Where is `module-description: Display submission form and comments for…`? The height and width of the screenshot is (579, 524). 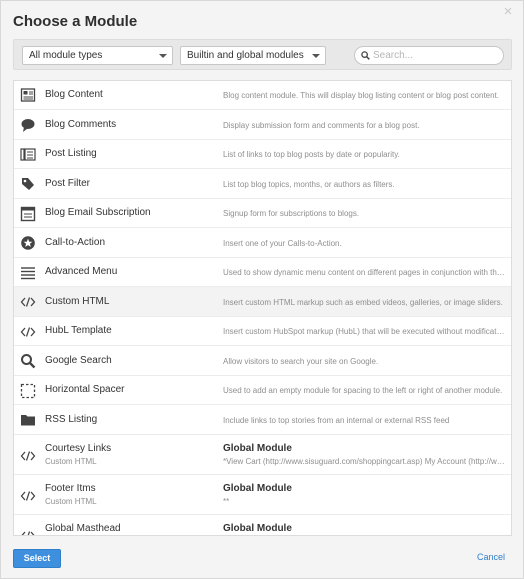
module-description: Display submission form and comments for… is located at coordinates (321, 125).